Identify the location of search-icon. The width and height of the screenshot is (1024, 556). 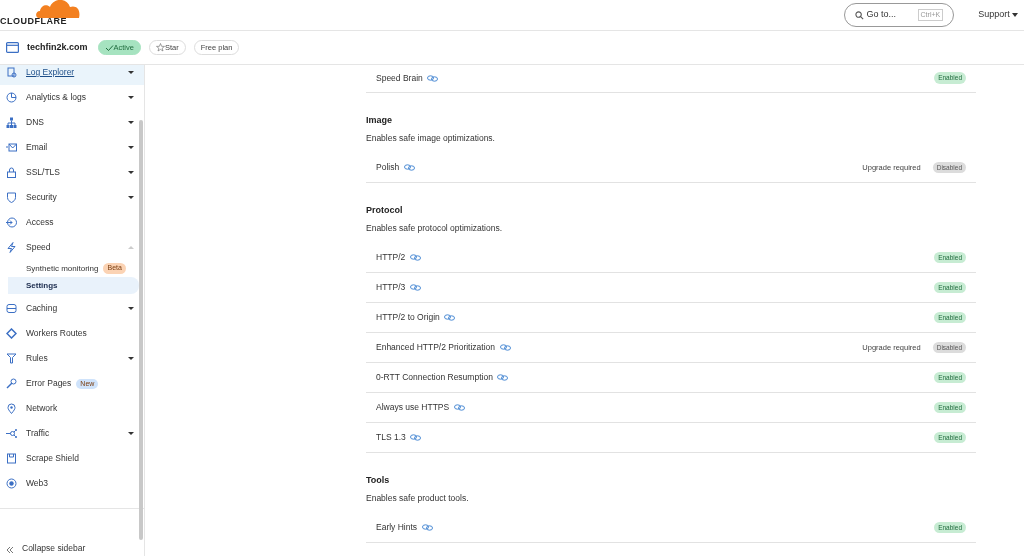
(860, 15).